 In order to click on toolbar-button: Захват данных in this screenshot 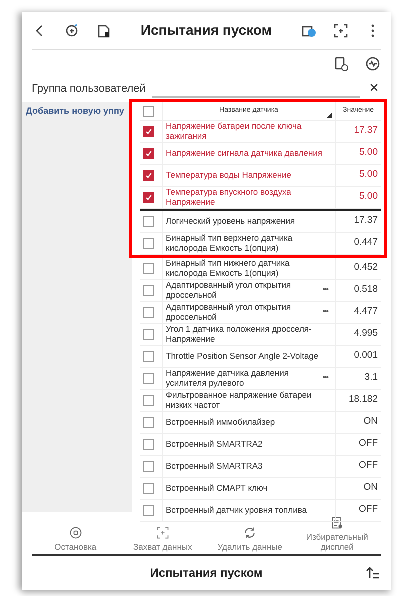, I will do `click(162, 539)`.